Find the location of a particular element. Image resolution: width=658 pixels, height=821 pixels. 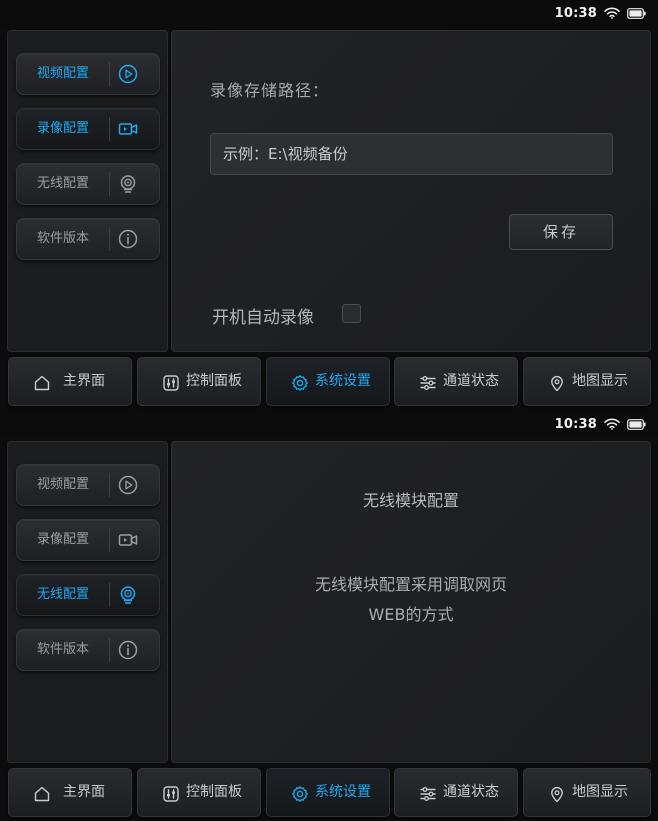

wireless-description: 无线模块配置采用调取网页 WEB的方式 is located at coordinates (411, 600).